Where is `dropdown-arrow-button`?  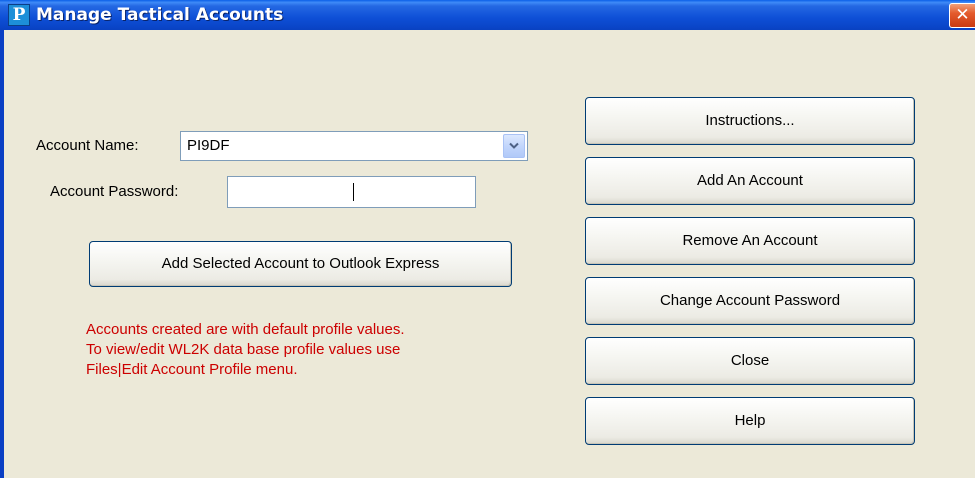
dropdown-arrow-button is located at coordinates (514, 146).